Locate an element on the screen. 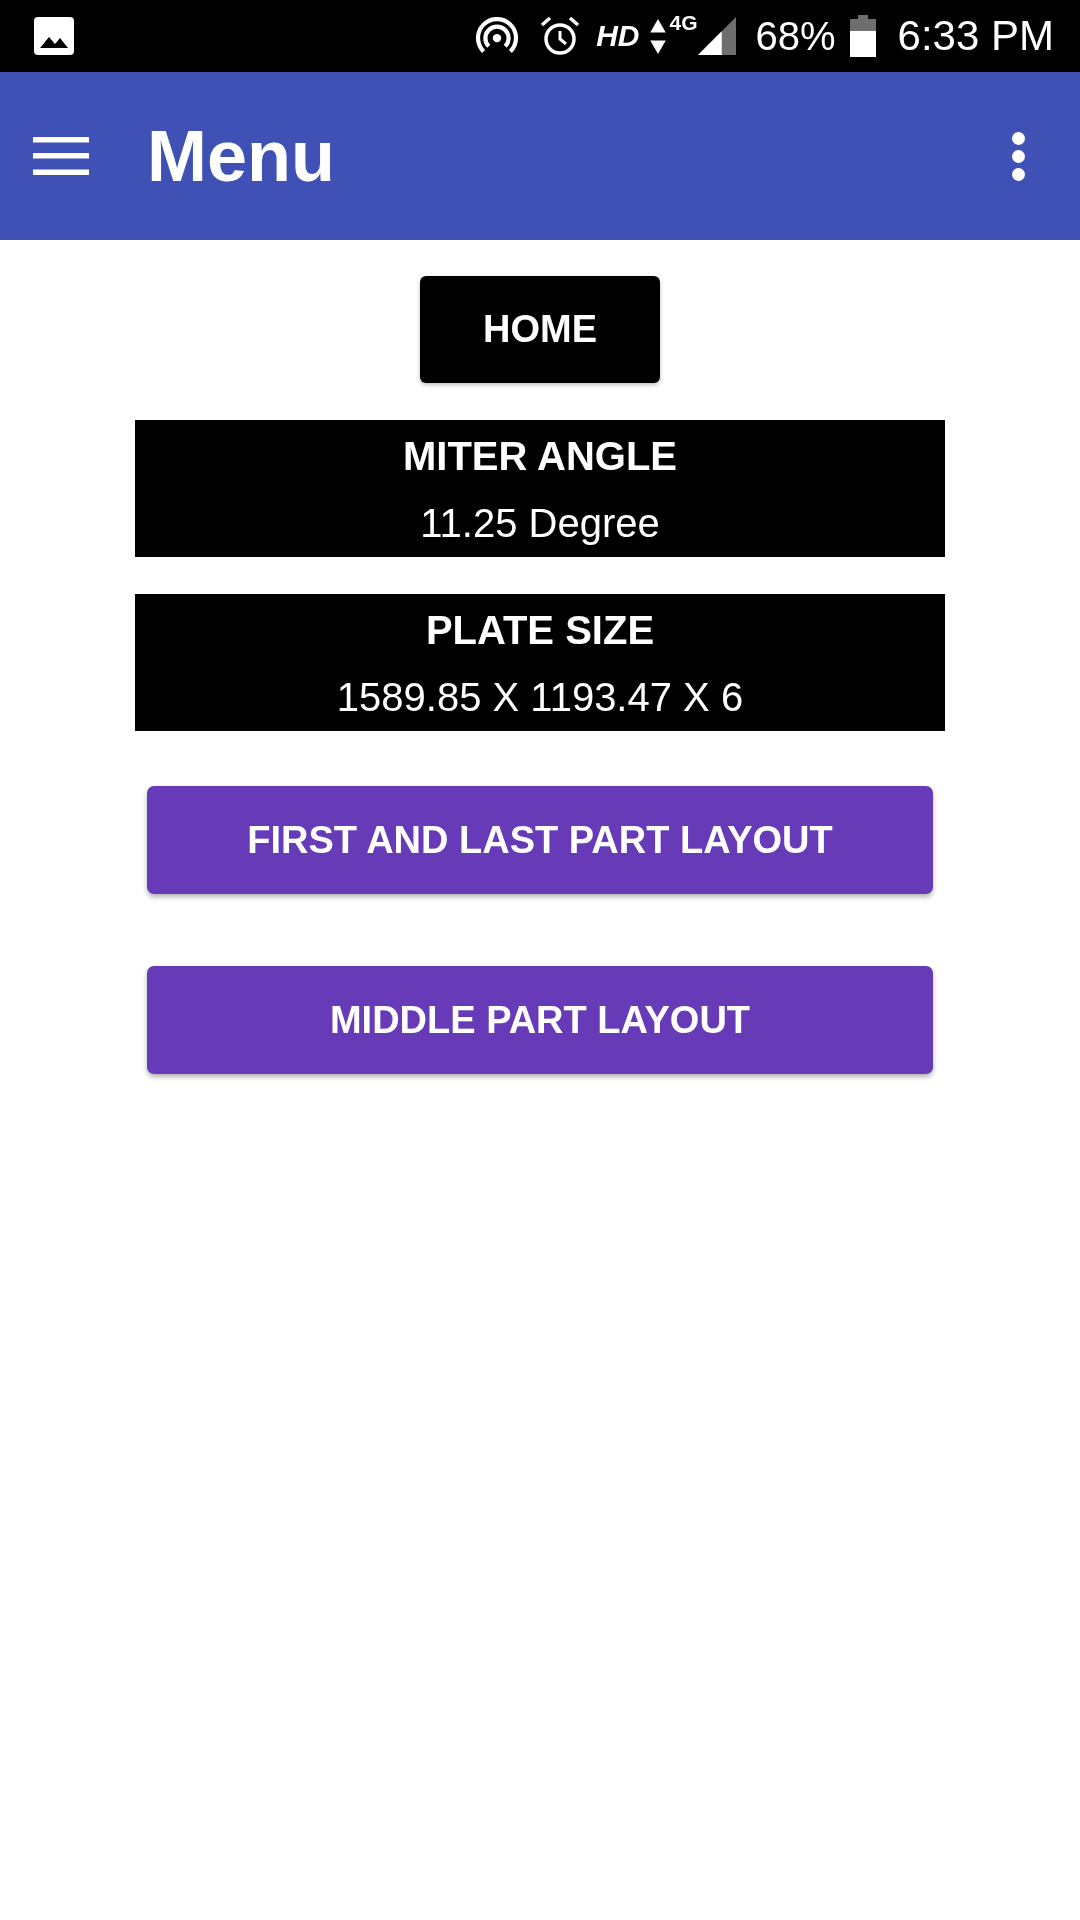 The image size is (1080, 1920). layout-button: FIRST AND LAST PART LAYOUT is located at coordinates (540, 840).